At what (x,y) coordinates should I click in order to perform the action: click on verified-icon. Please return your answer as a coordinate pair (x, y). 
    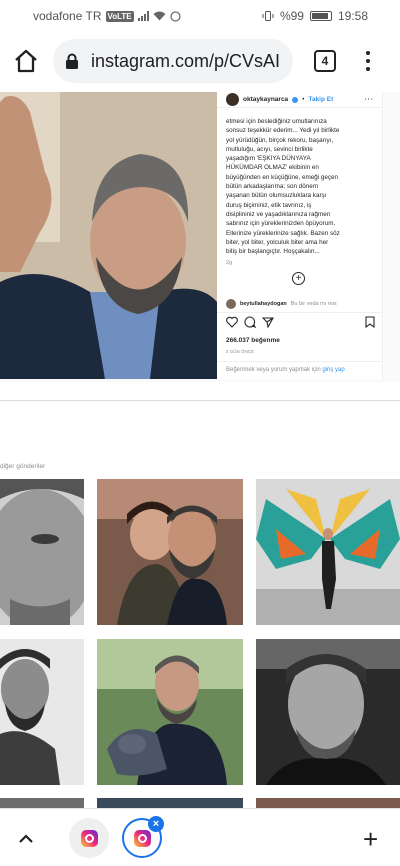
    Looking at the image, I should click on (295, 99).